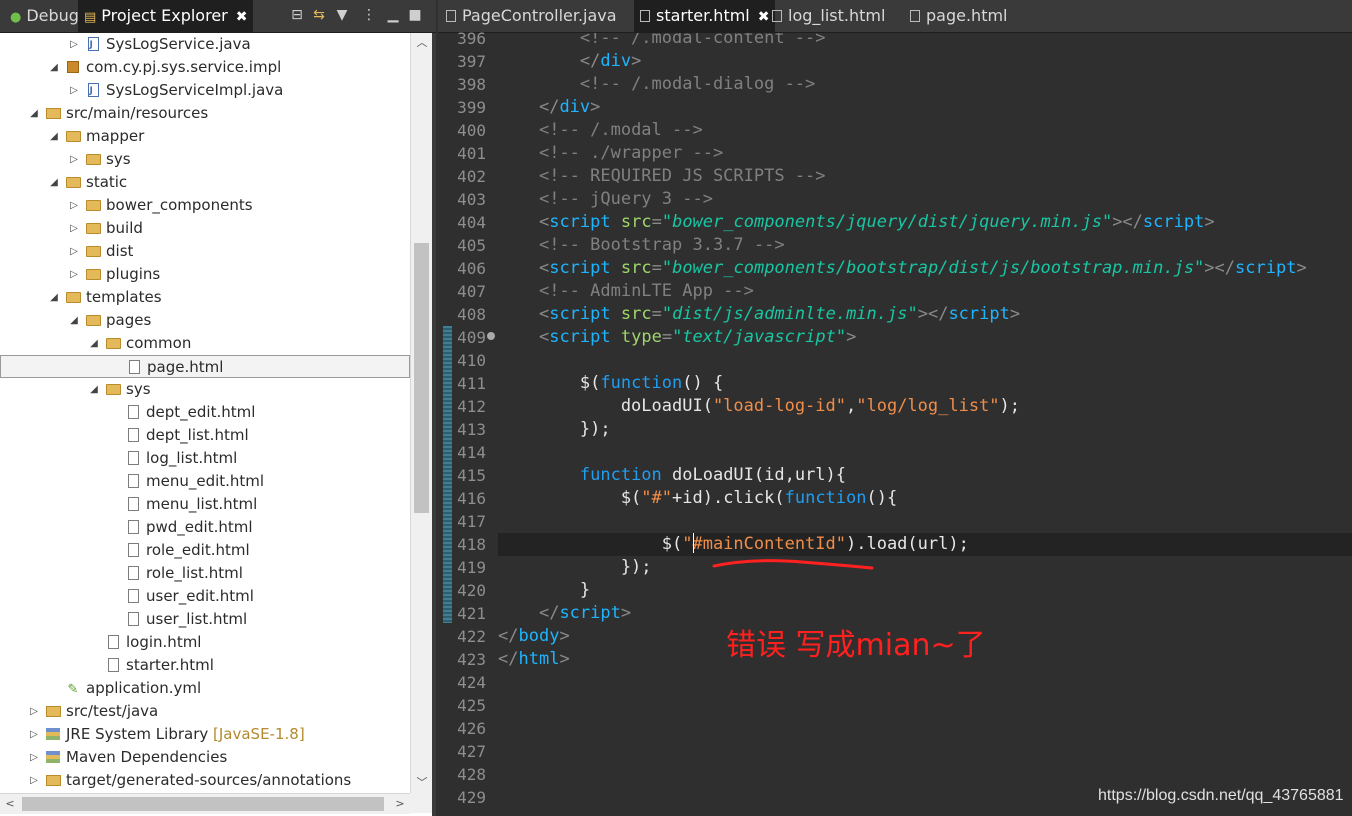  What do you see at coordinates (205, 550) in the screenshot?
I see `tree-item: role_edit.html` at bounding box center [205, 550].